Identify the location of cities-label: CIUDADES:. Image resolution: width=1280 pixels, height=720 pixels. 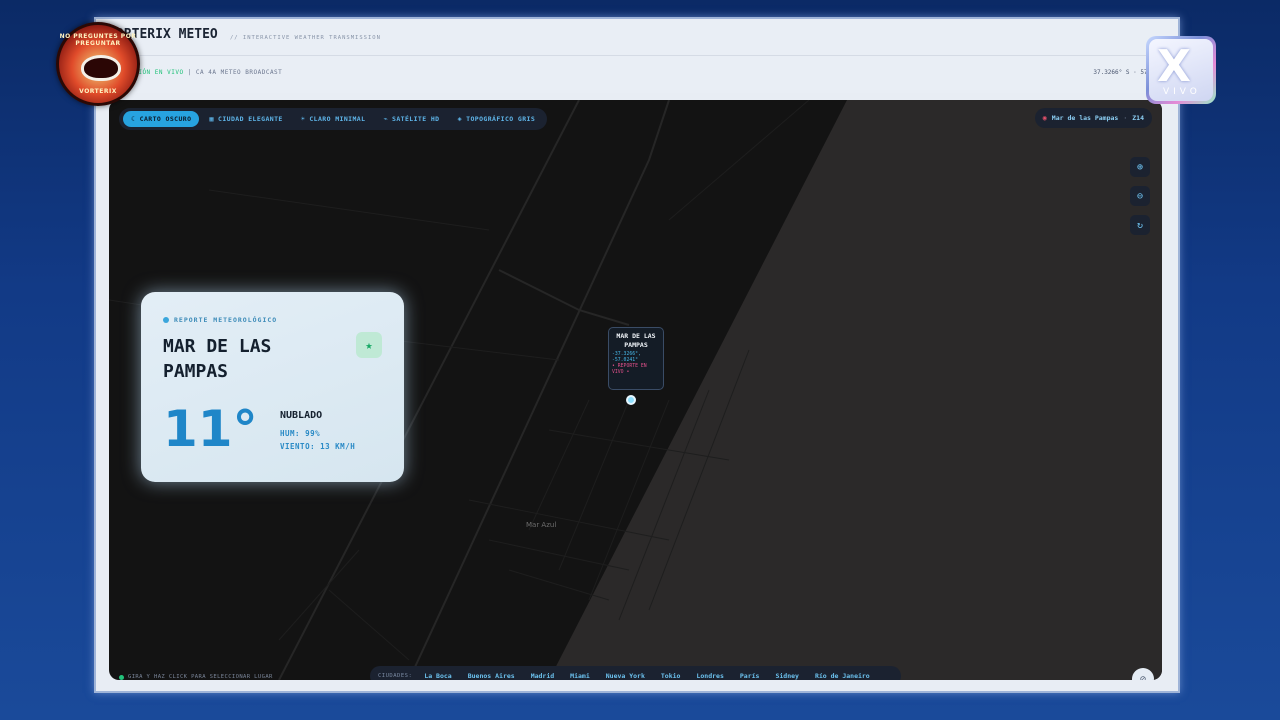
(395, 676).